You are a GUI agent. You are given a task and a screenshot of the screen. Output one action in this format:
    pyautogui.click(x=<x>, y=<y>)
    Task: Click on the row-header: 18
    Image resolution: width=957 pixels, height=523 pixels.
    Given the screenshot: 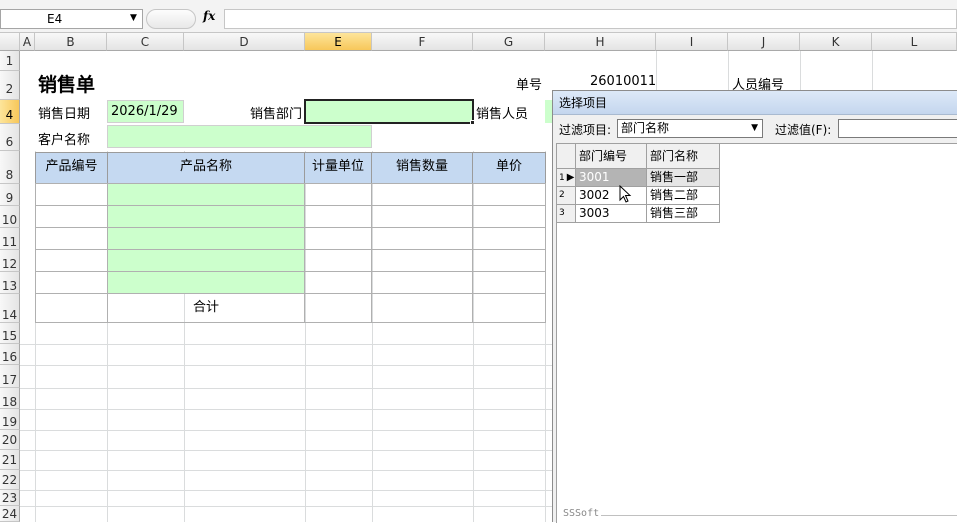 What is the action you would take?
    pyautogui.click(x=10, y=398)
    